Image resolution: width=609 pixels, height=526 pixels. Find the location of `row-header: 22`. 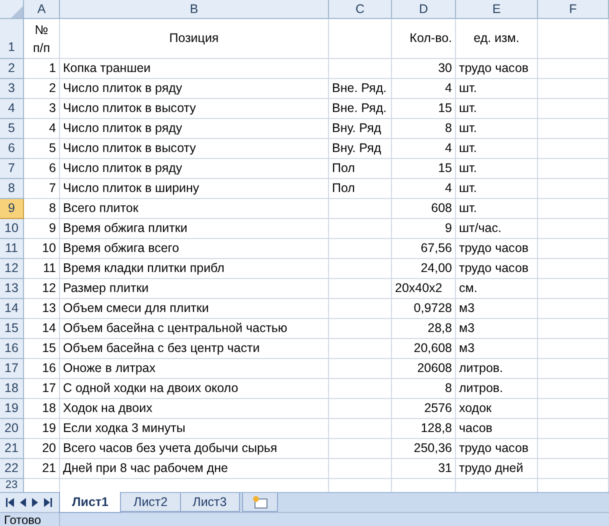

row-header: 22 is located at coordinates (12, 469).